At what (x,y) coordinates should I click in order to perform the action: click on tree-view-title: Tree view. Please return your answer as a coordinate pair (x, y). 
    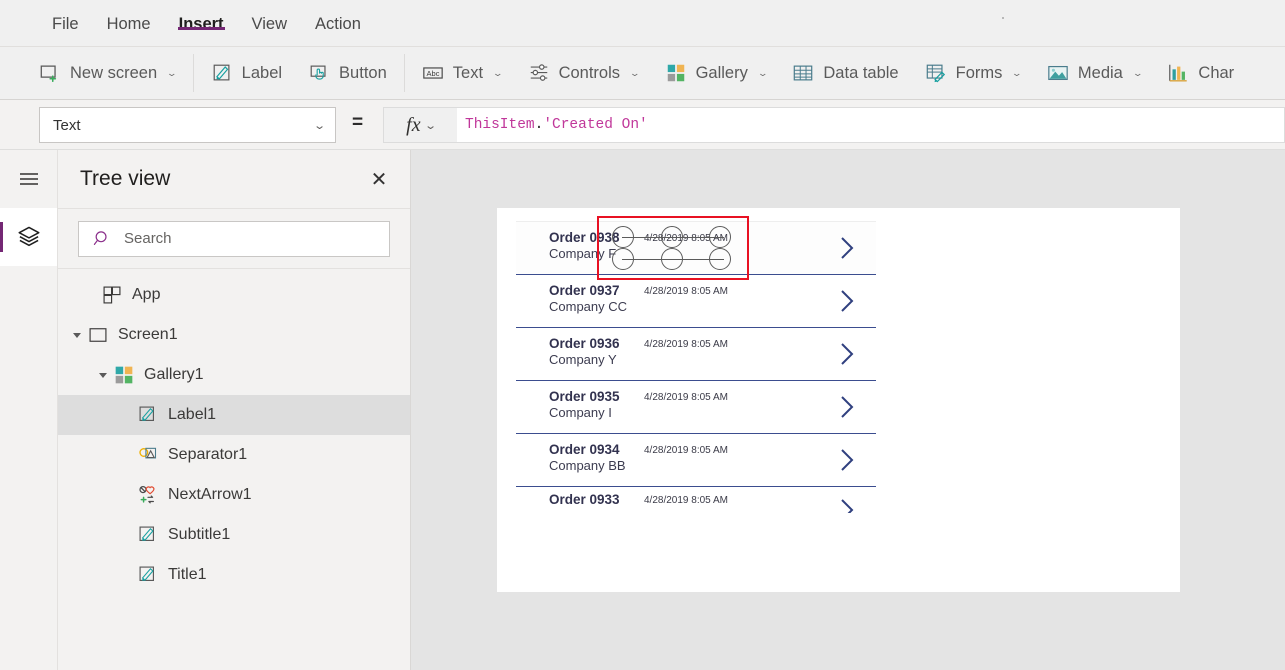
    Looking at the image, I should click on (125, 178).